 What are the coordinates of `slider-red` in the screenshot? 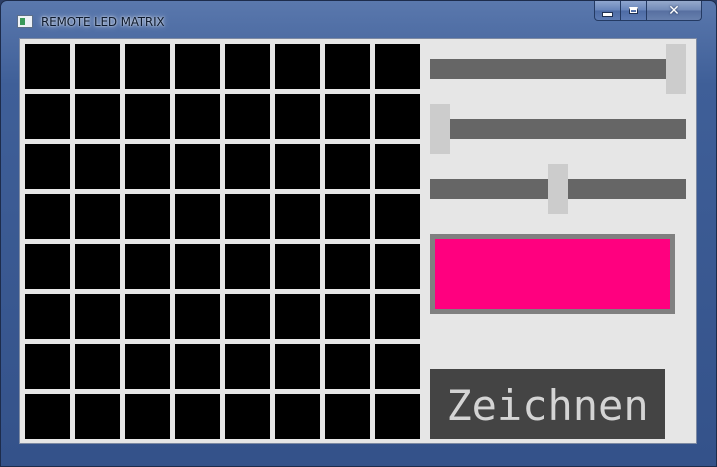 It's located at (558, 69).